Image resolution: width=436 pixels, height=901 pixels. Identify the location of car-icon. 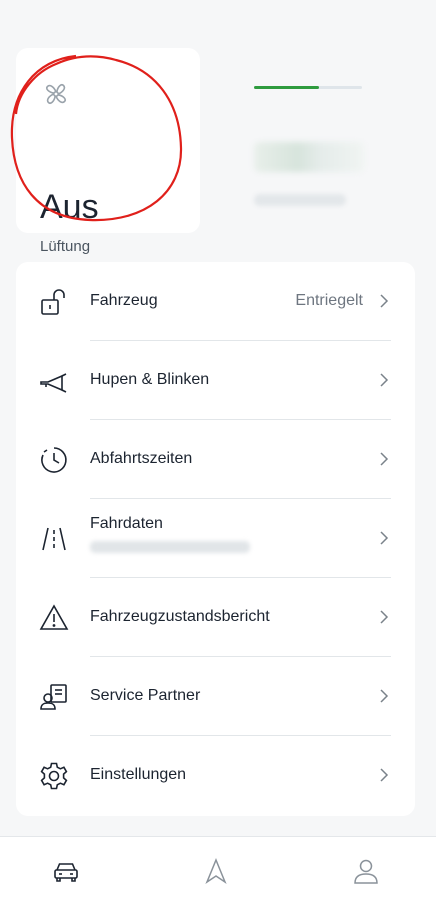
(66, 872).